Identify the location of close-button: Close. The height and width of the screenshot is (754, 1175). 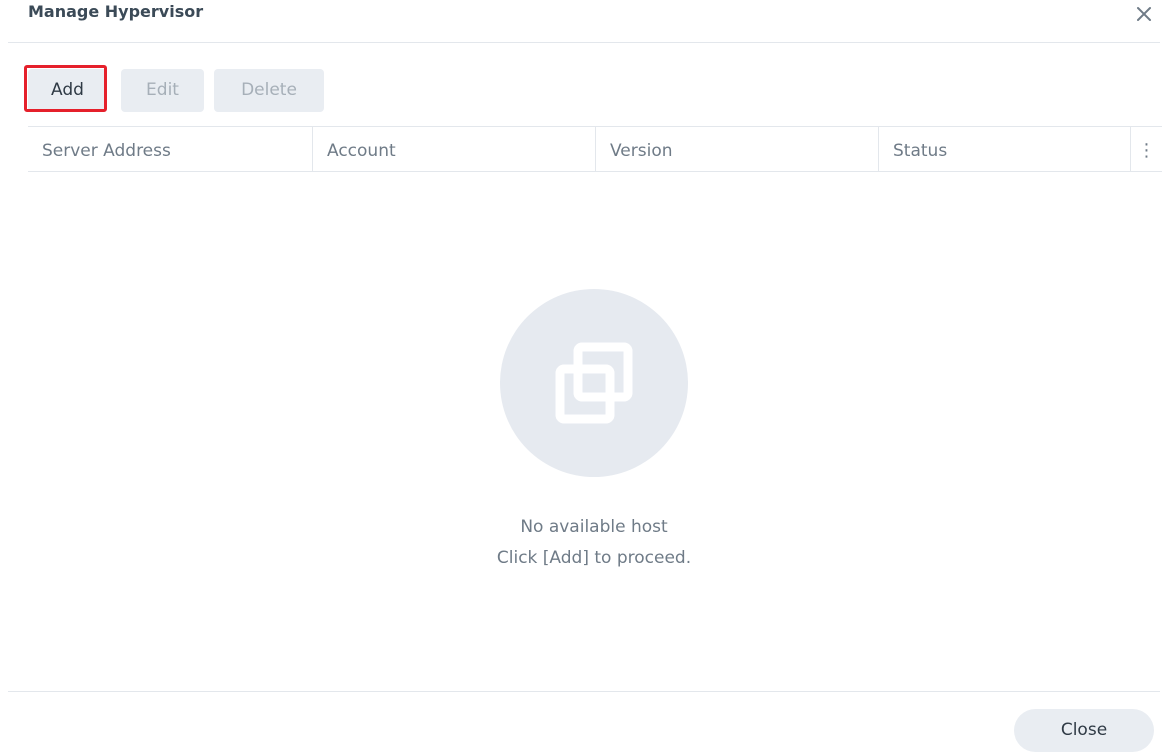
(1084, 730).